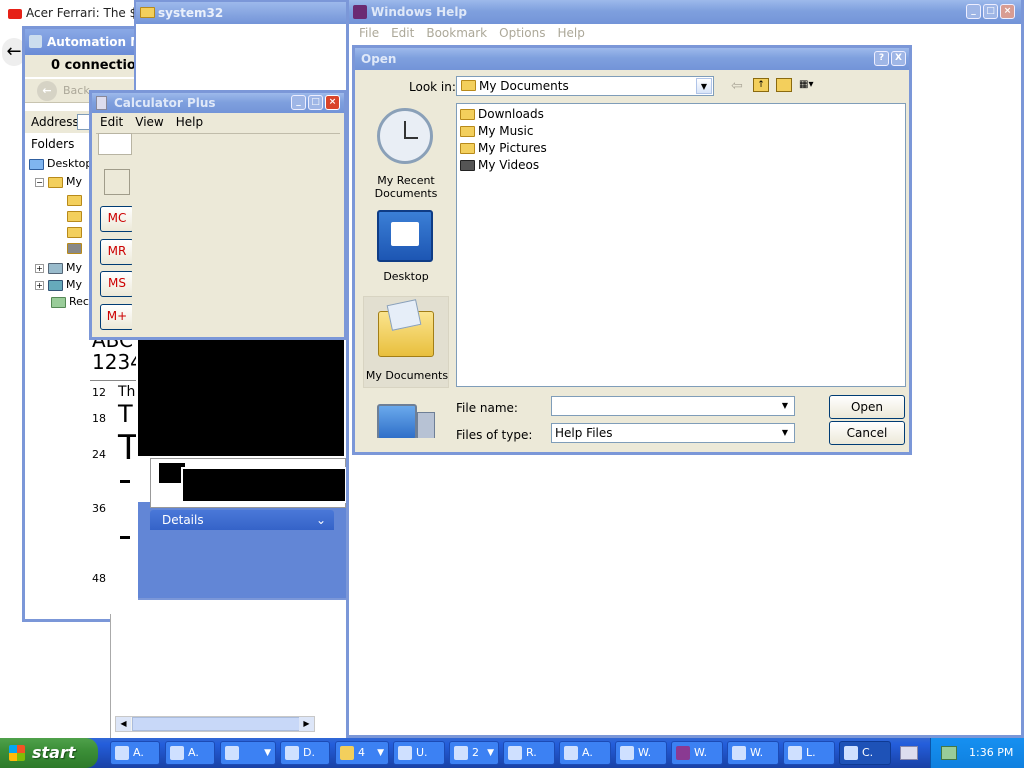 This screenshot has height=768, width=1024. Describe the element at coordinates (58, 267) in the screenshot. I see `tree-item-mycomputer: + My` at that location.